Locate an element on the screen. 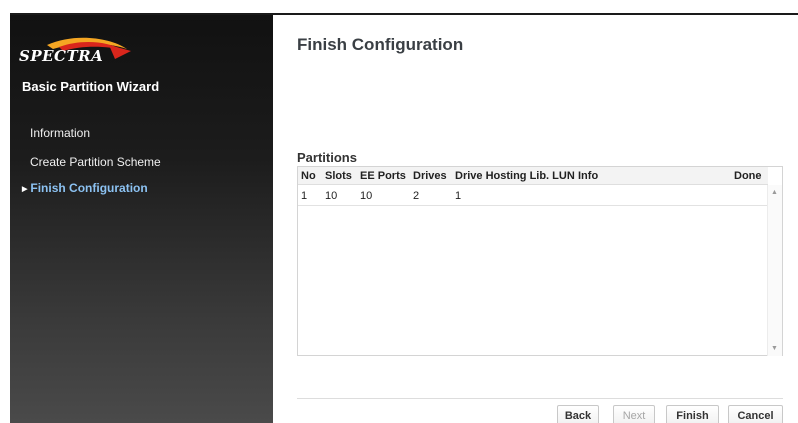  spectra-logo: SPECTRA is located at coordinates (79, 49).